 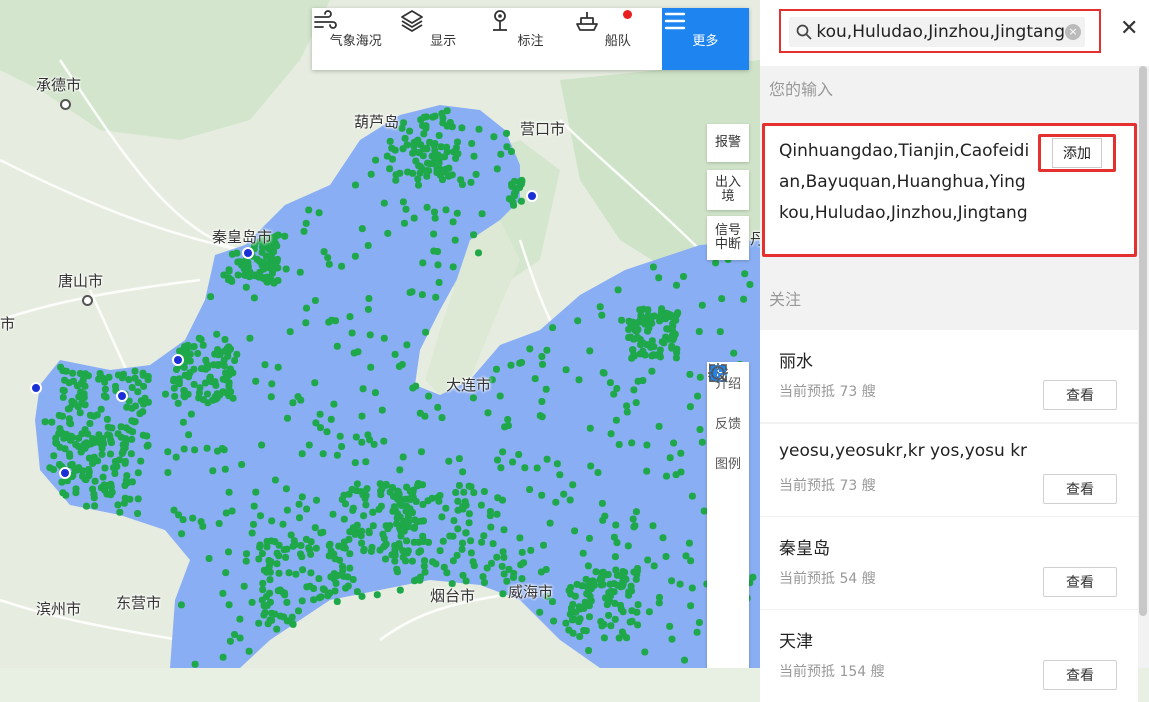 What do you see at coordinates (1073, 32) in the screenshot?
I see `clear-icon: ×` at bounding box center [1073, 32].